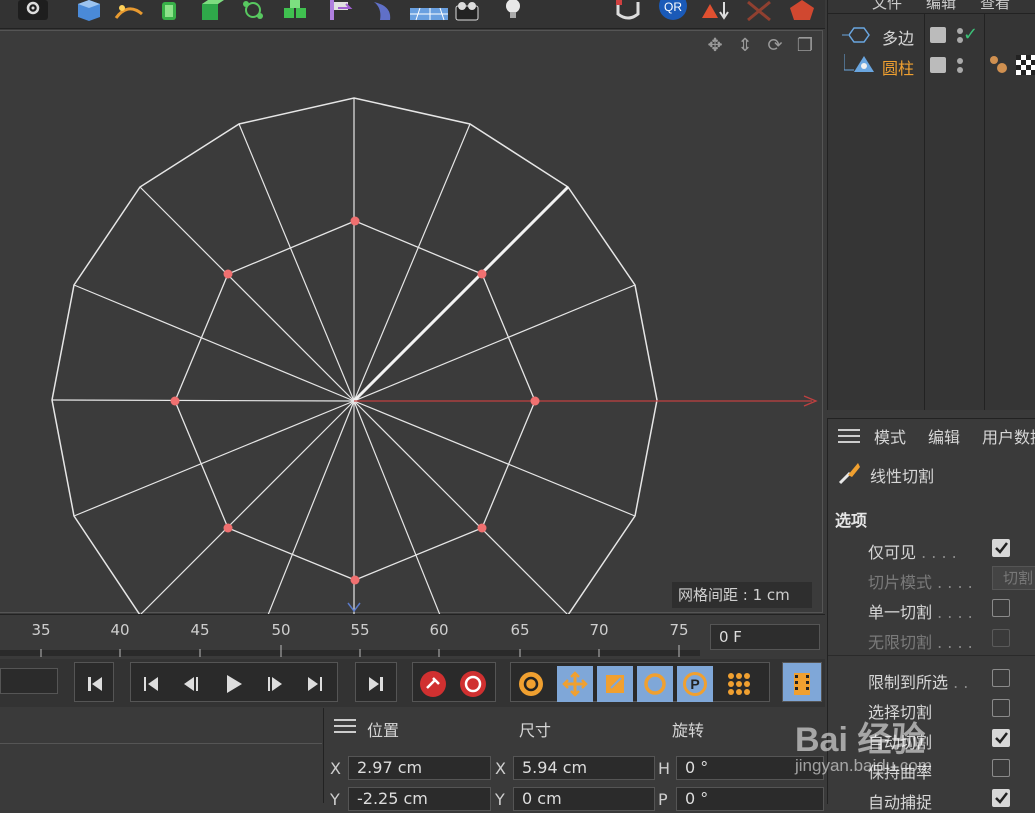 Image resolution: width=1035 pixels, height=813 pixels. I want to click on position-y-field: -2.25 cm, so click(419, 799).